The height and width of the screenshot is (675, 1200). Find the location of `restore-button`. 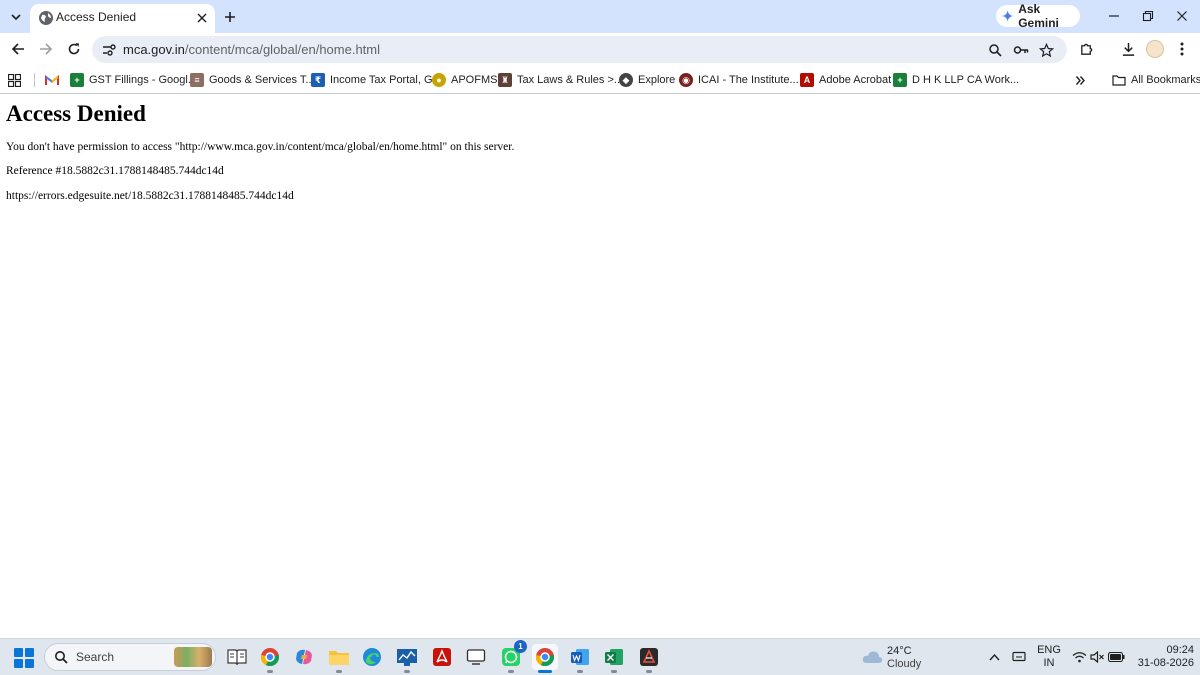

restore-button is located at coordinates (1148, 16).